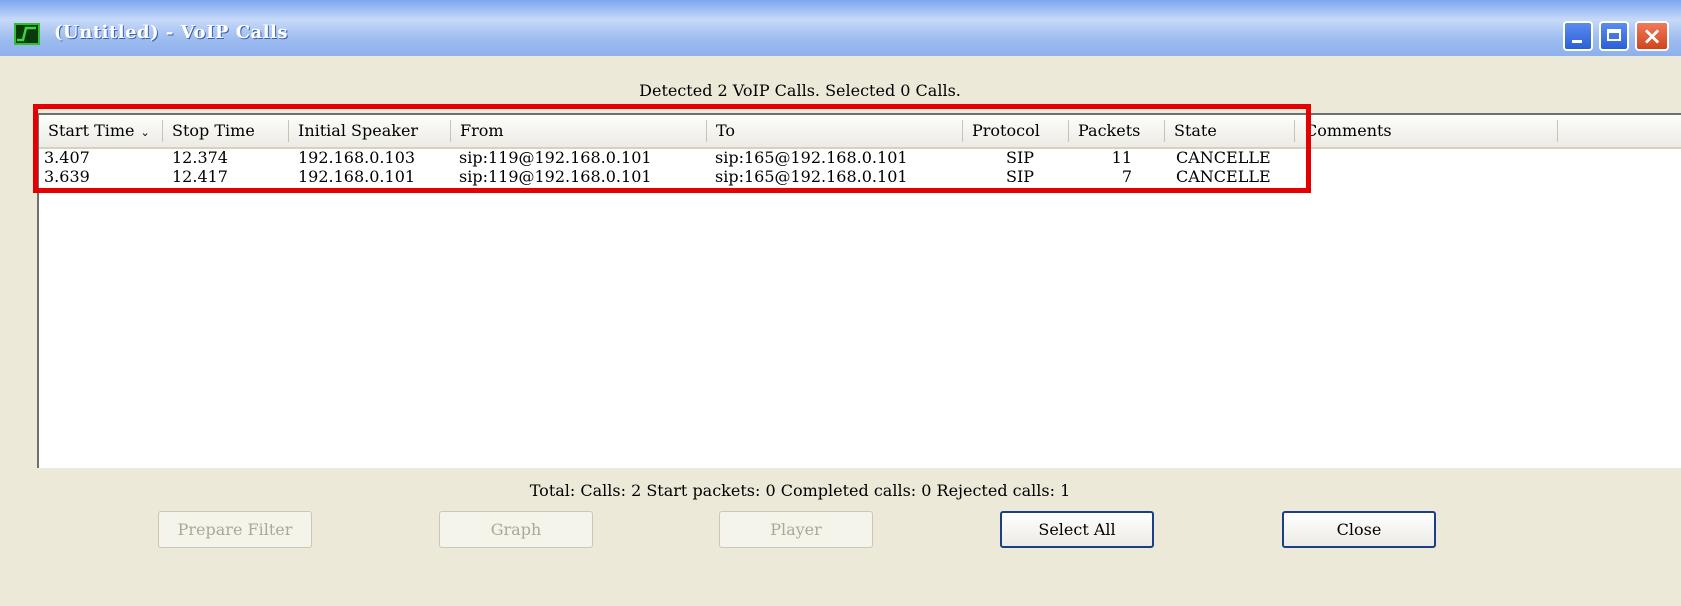  Describe the element at coordinates (579, 131) in the screenshot. I see `column-header-from: From` at that location.